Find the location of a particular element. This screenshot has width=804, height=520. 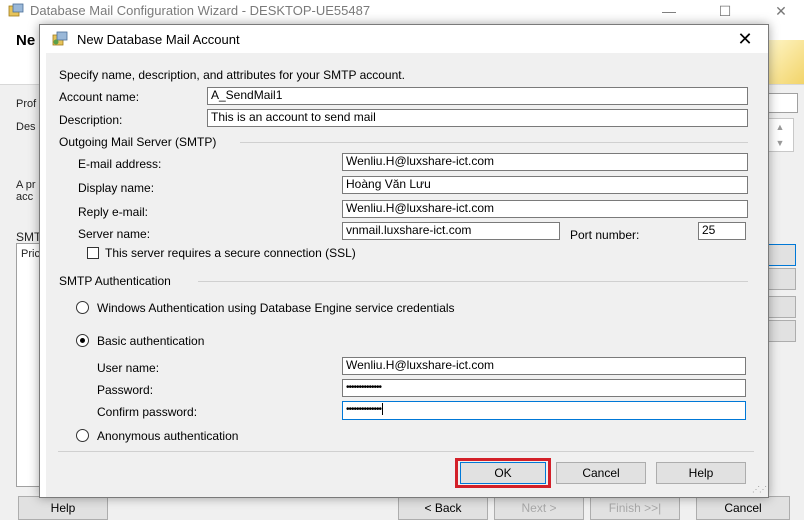

user-name-input: Wenliu.H@luxshare-ict.com is located at coordinates (544, 366).